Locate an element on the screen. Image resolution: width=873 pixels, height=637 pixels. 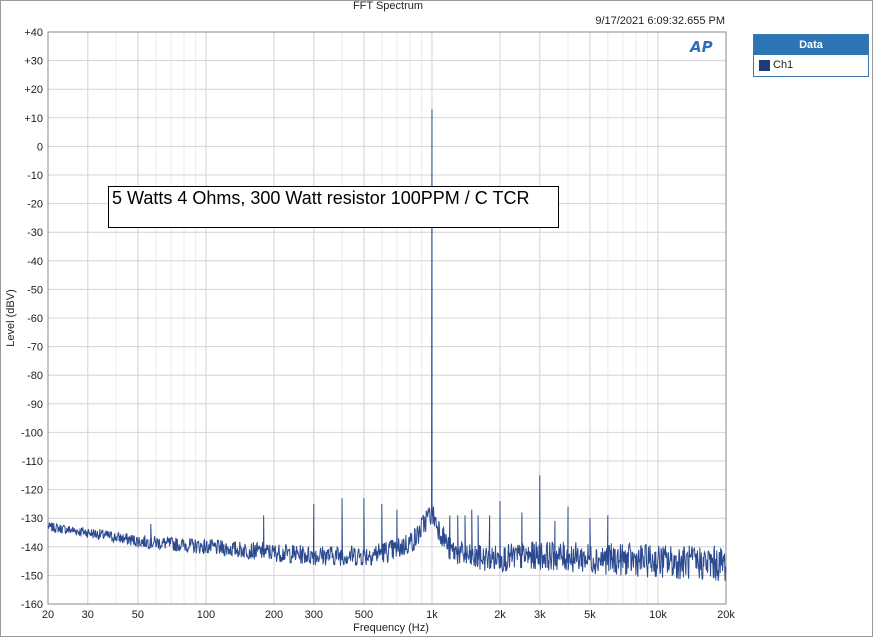
x-tick-label: 30 is located at coordinates (88, 615).